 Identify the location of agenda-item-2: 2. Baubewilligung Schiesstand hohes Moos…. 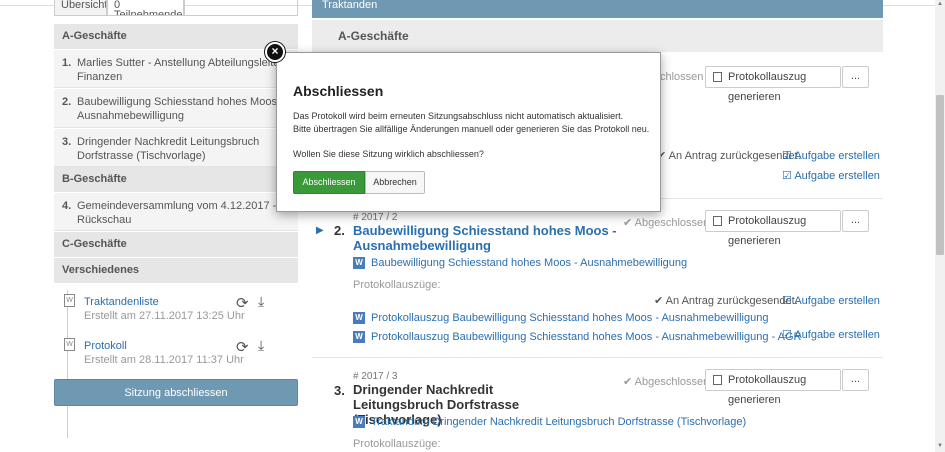
(176, 108).